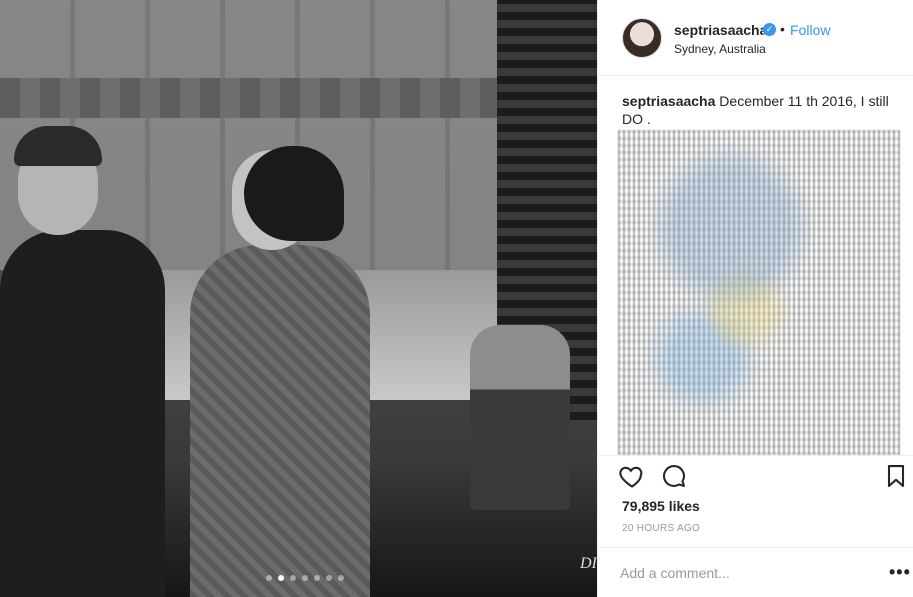 The image size is (913, 597). Describe the element at coordinates (294, 193) in the screenshot. I see `photo-woman-hair` at that location.